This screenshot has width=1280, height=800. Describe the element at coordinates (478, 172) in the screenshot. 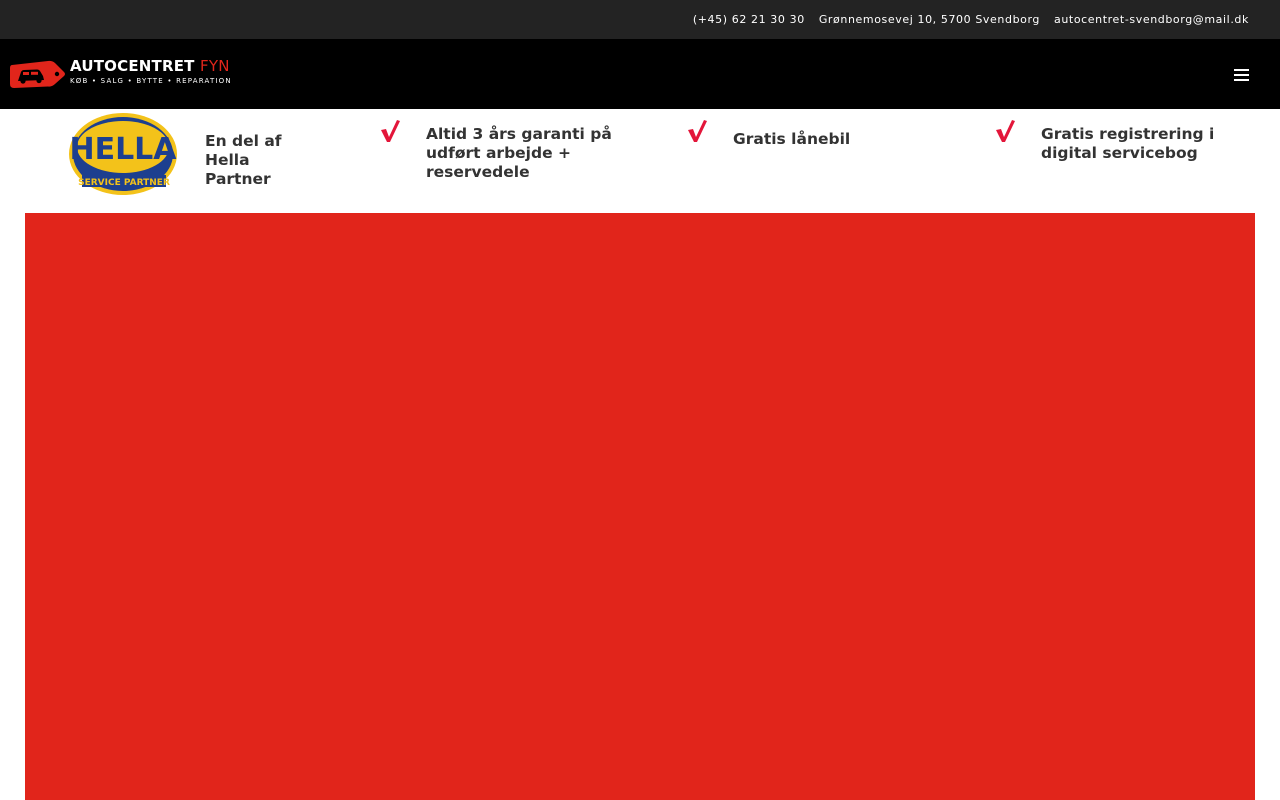

I see `usp-warranty-line: reservedele` at that location.